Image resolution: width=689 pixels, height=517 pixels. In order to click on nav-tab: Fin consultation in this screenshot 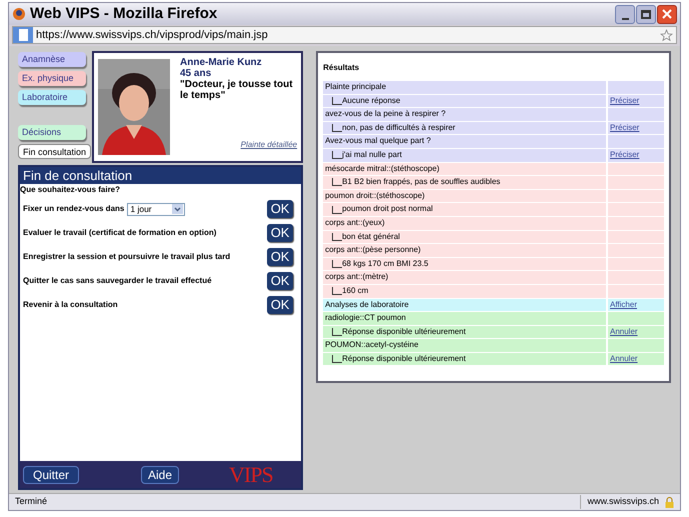, I will do `click(54, 151)`.